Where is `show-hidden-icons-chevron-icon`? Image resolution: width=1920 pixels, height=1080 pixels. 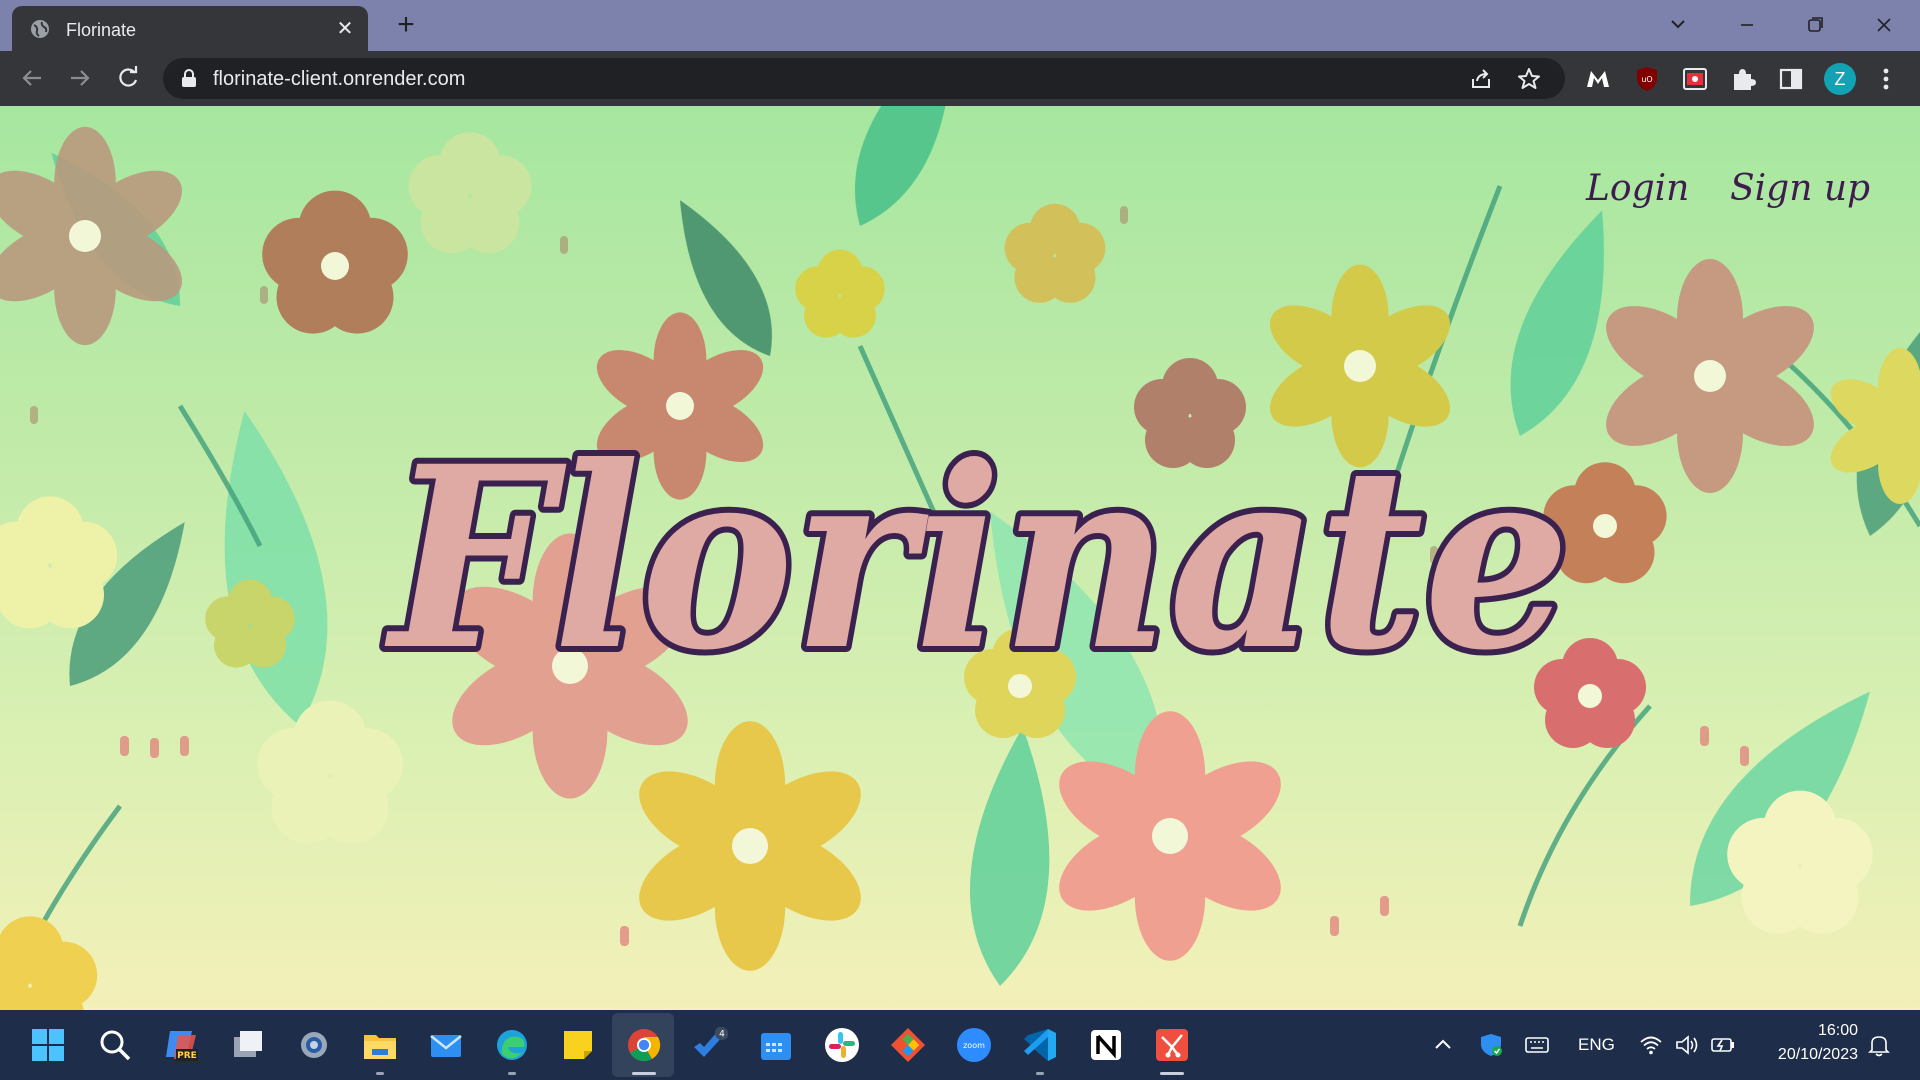 show-hidden-icons-chevron-icon is located at coordinates (1443, 1045).